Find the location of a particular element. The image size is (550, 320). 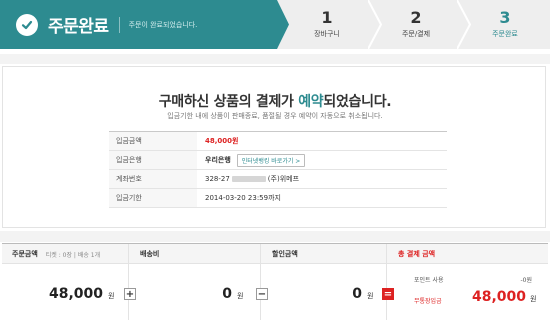

masked-account-number is located at coordinates (248, 179).